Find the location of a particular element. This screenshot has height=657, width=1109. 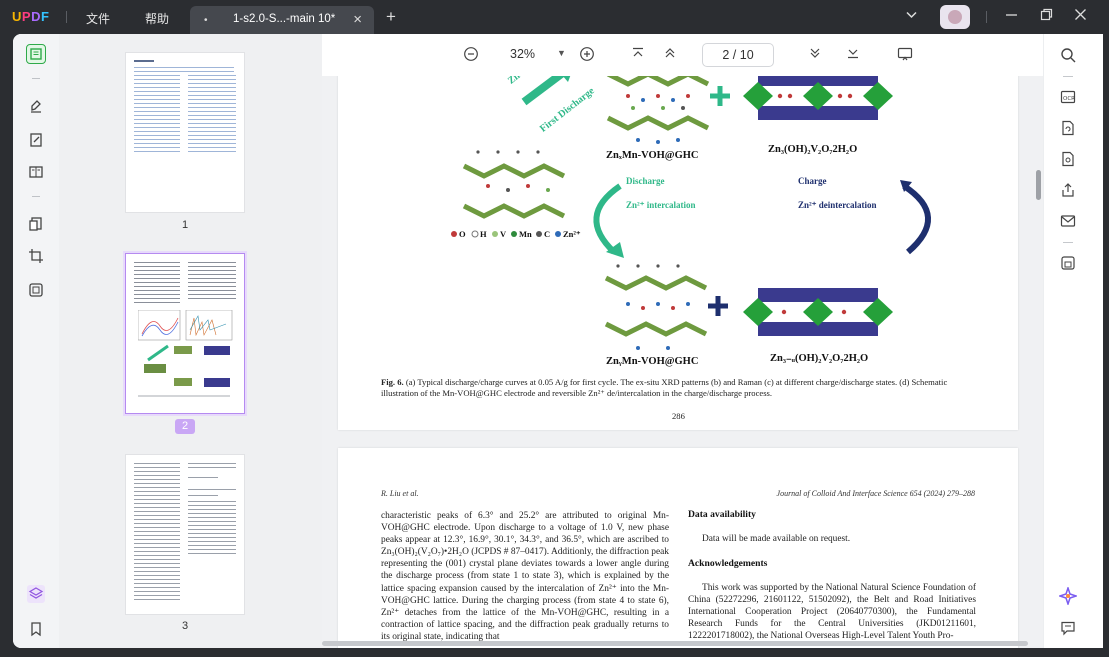

legend-h: H is located at coordinates (483, 234).